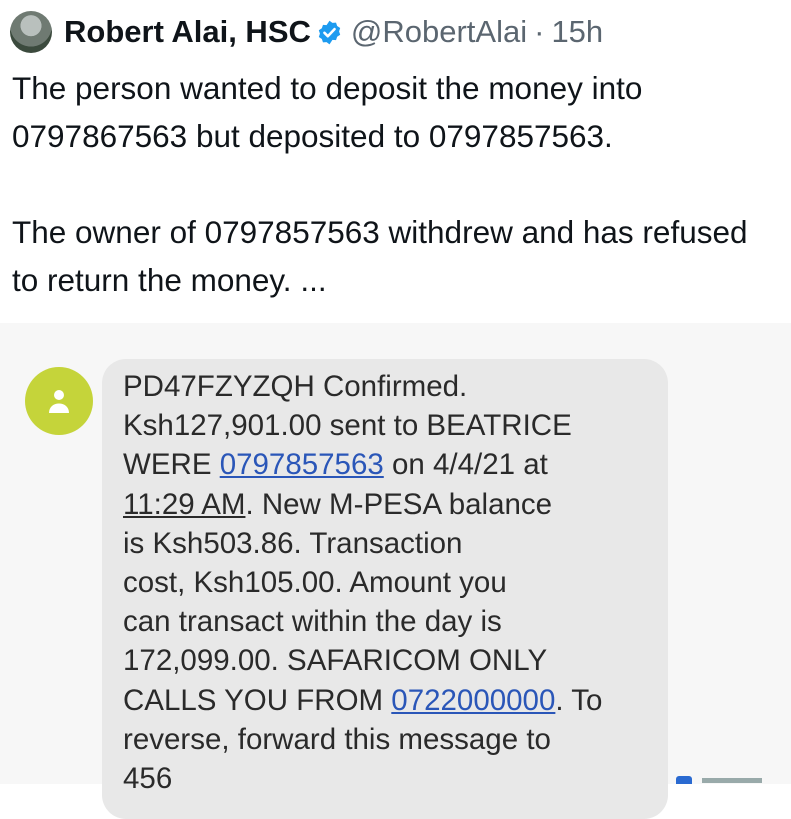 Image resolution: width=791 pixels, height=819 pixels. I want to click on sms-line: cost, Ksh105.00. Amount you, so click(315, 583).